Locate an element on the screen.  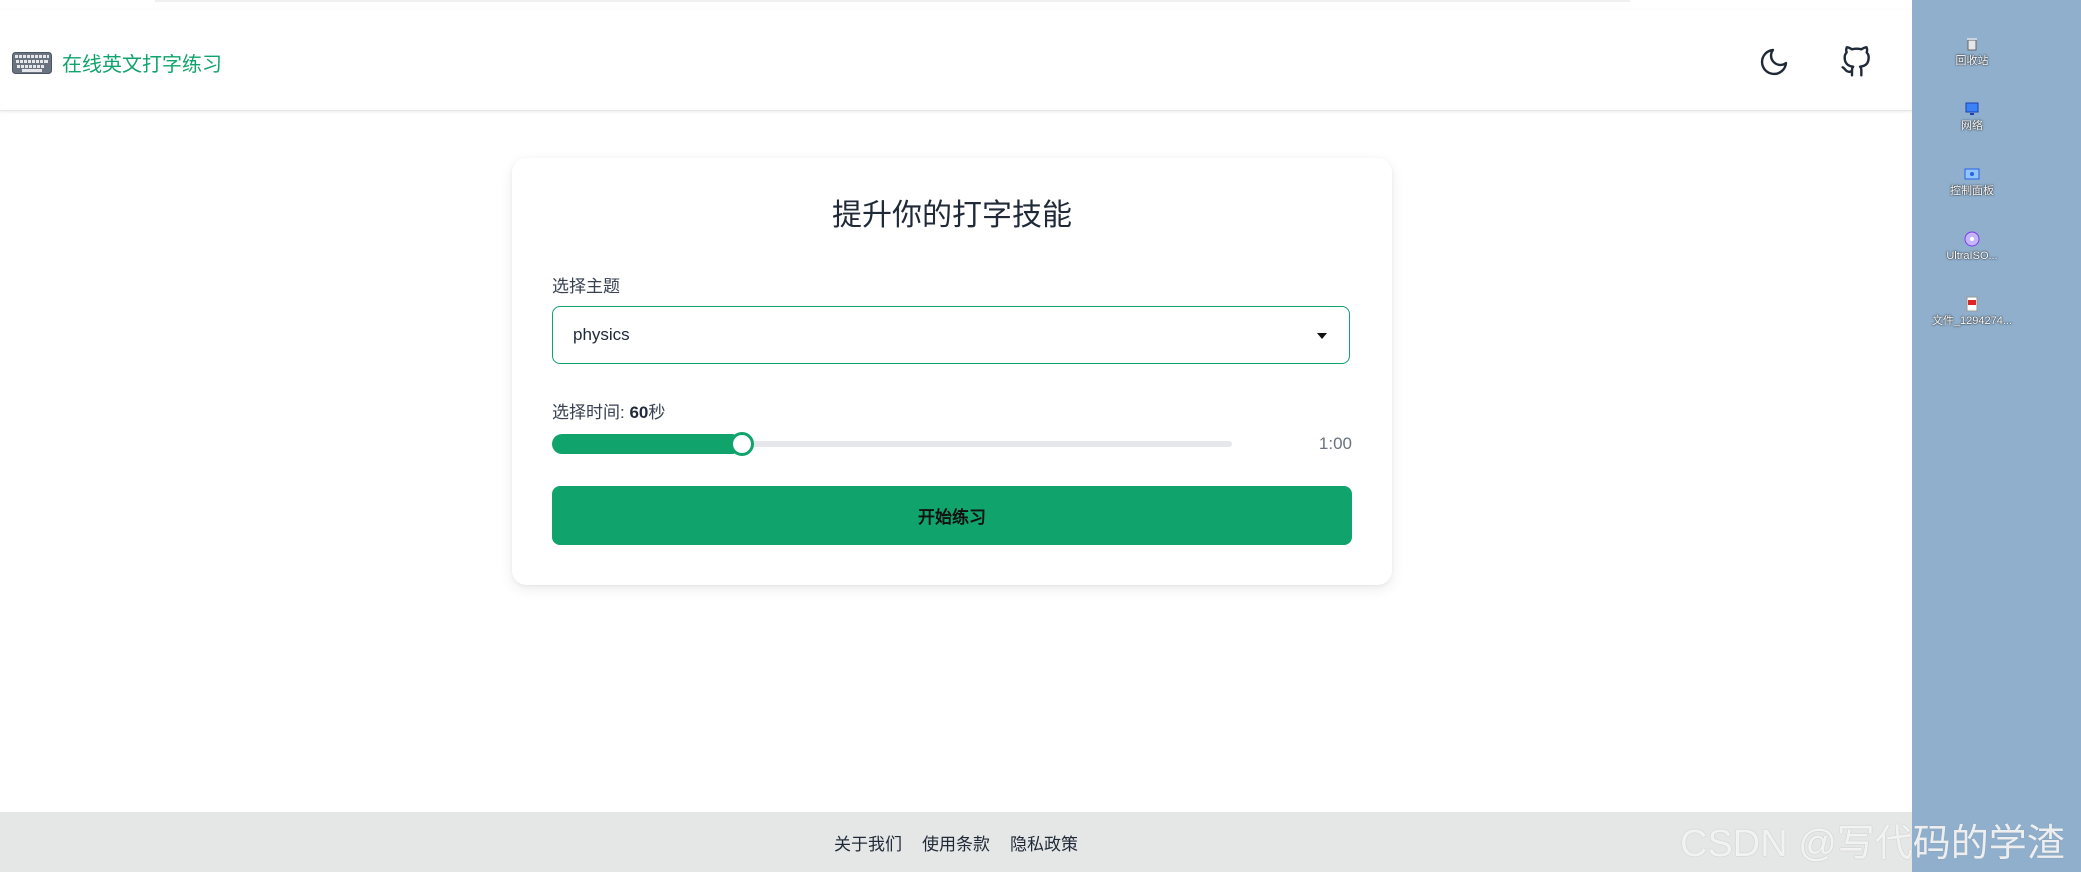
time-label-prefix: 选择时间: is located at coordinates (591, 412).